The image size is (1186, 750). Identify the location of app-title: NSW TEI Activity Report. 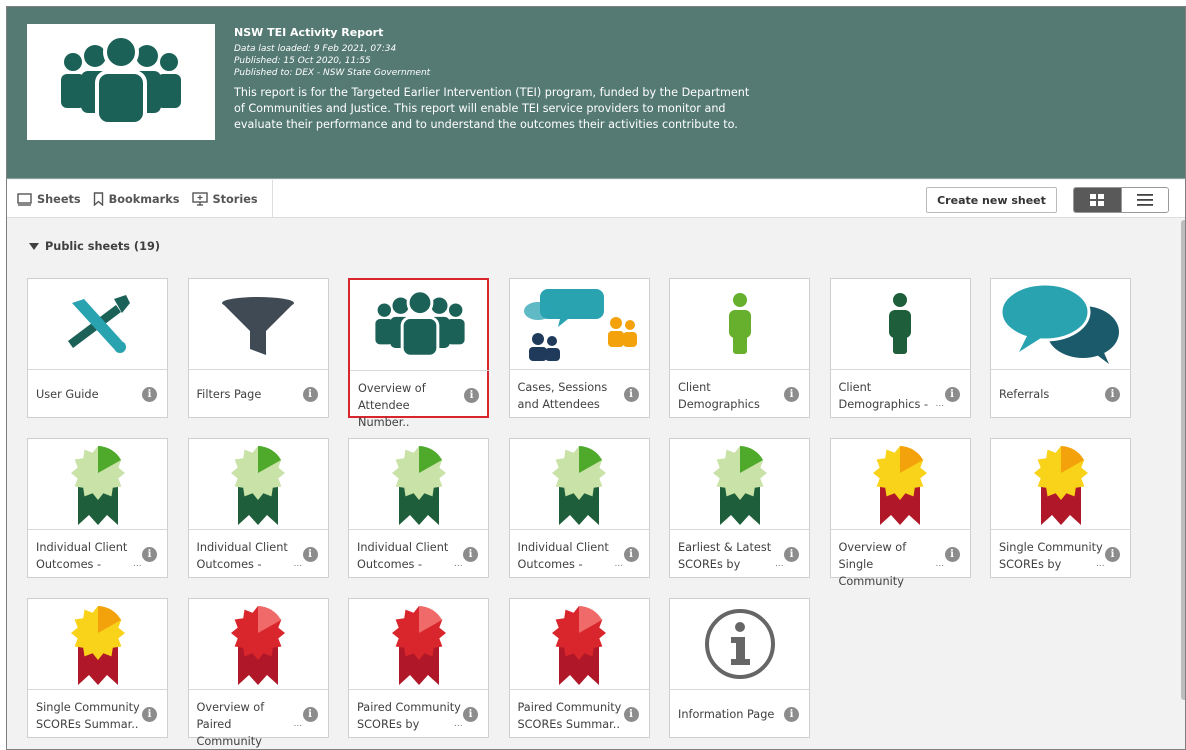
(309, 32).